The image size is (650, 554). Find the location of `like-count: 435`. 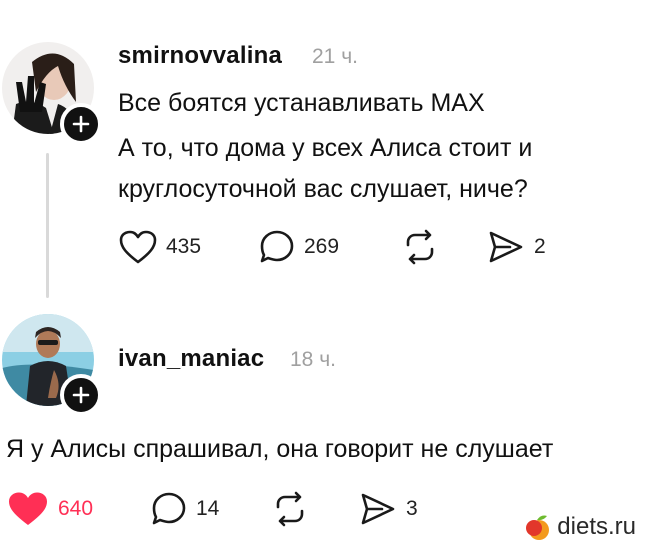

like-count: 435 is located at coordinates (184, 246).